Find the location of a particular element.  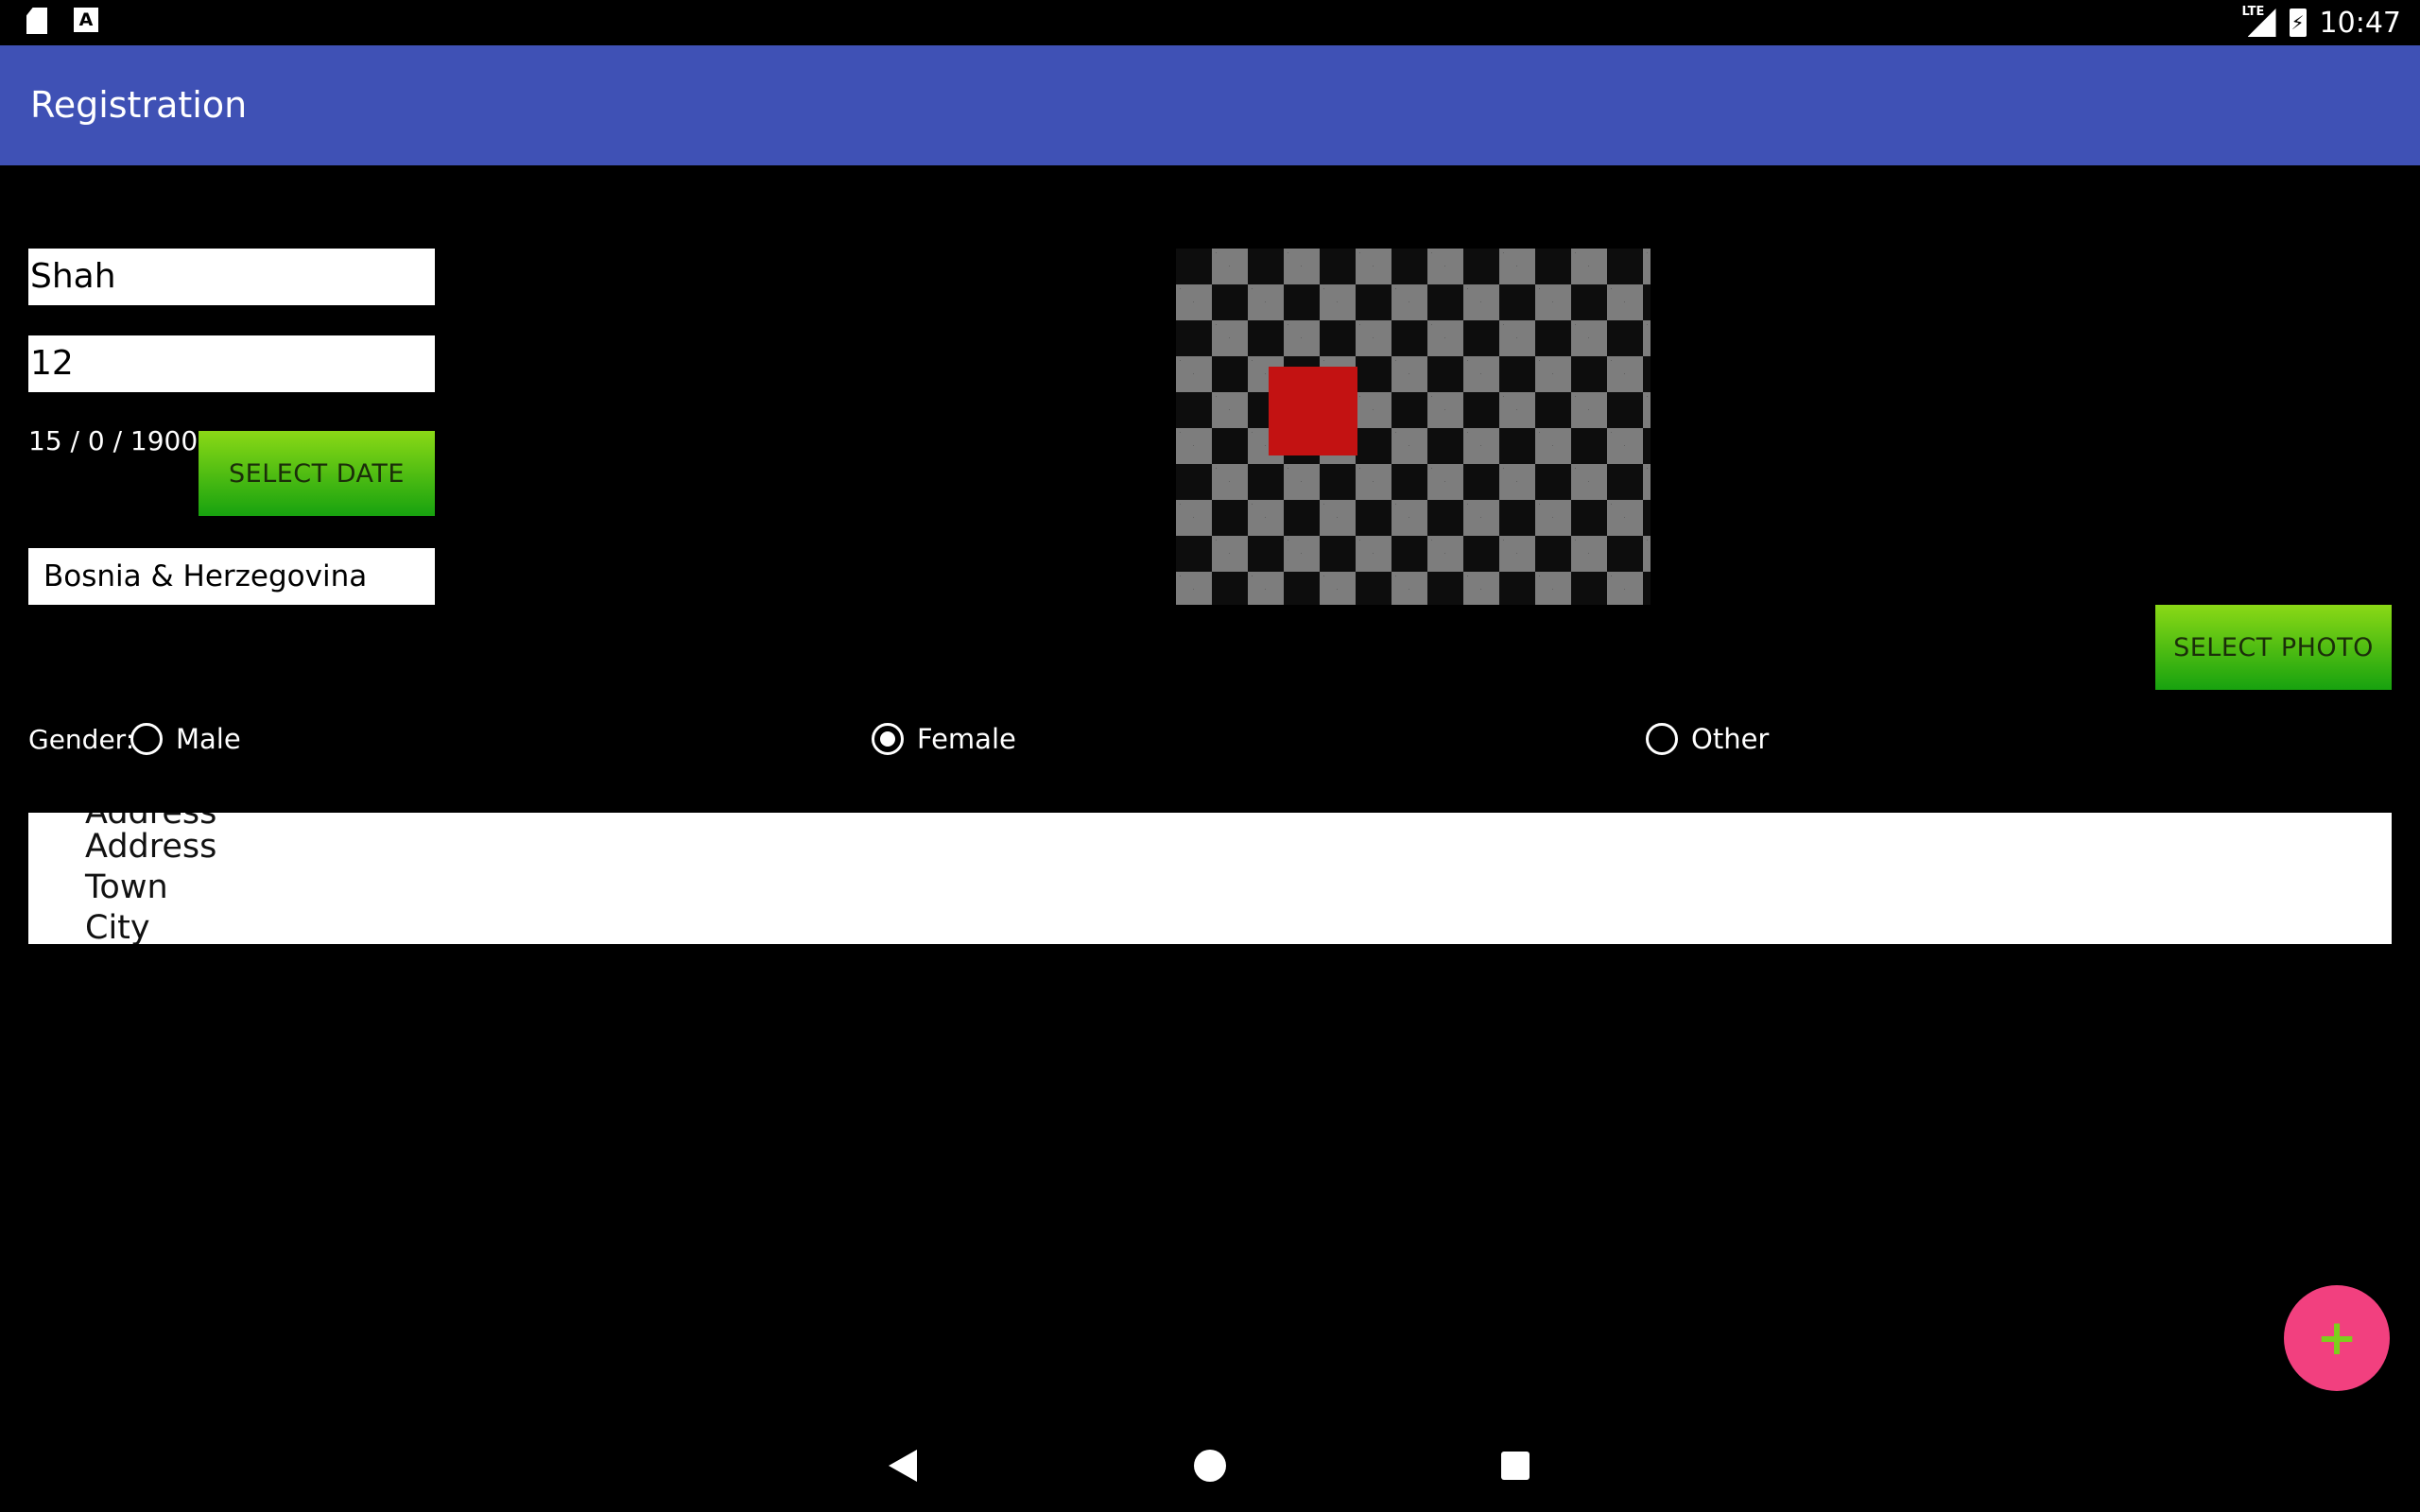

radio-female-label: Female is located at coordinates (966, 739).